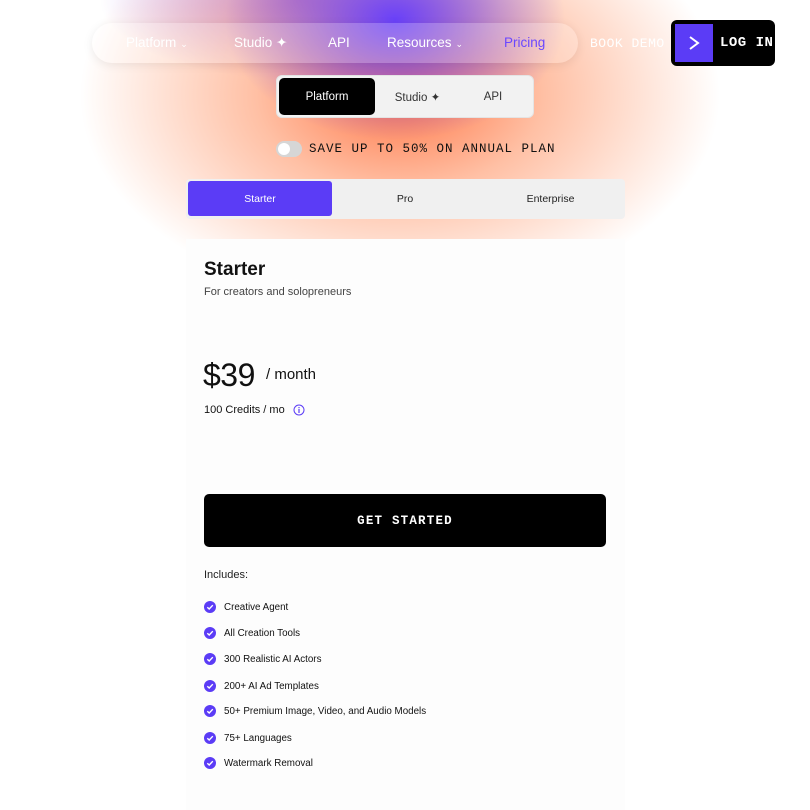  I want to click on nav-item-studio: Studio ✦, so click(260, 43).